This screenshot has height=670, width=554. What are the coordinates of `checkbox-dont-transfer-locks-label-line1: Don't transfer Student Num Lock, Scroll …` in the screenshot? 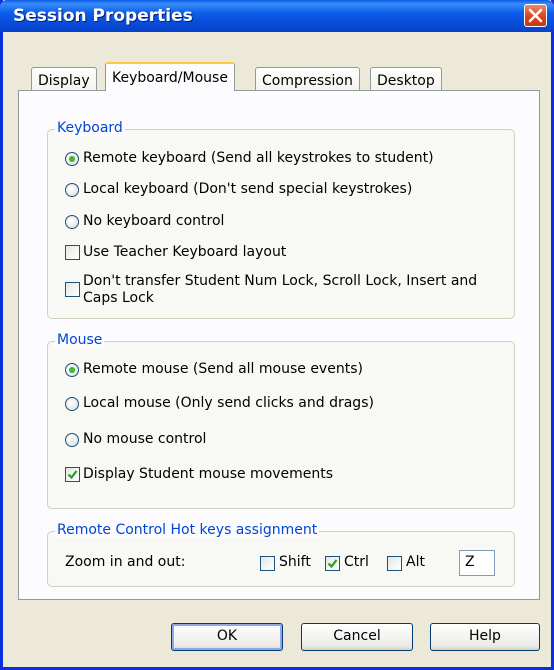 It's located at (280, 281).